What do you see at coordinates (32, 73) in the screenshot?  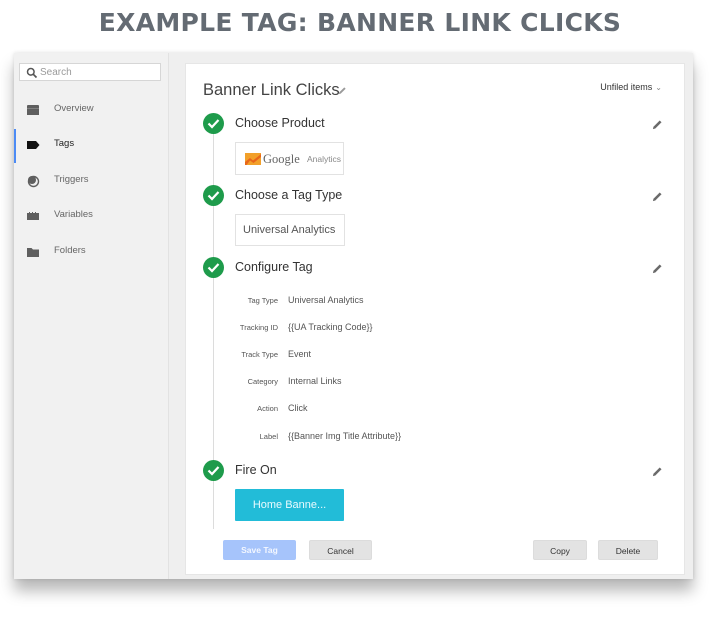 I see `search-icon` at bounding box center [32, 73].